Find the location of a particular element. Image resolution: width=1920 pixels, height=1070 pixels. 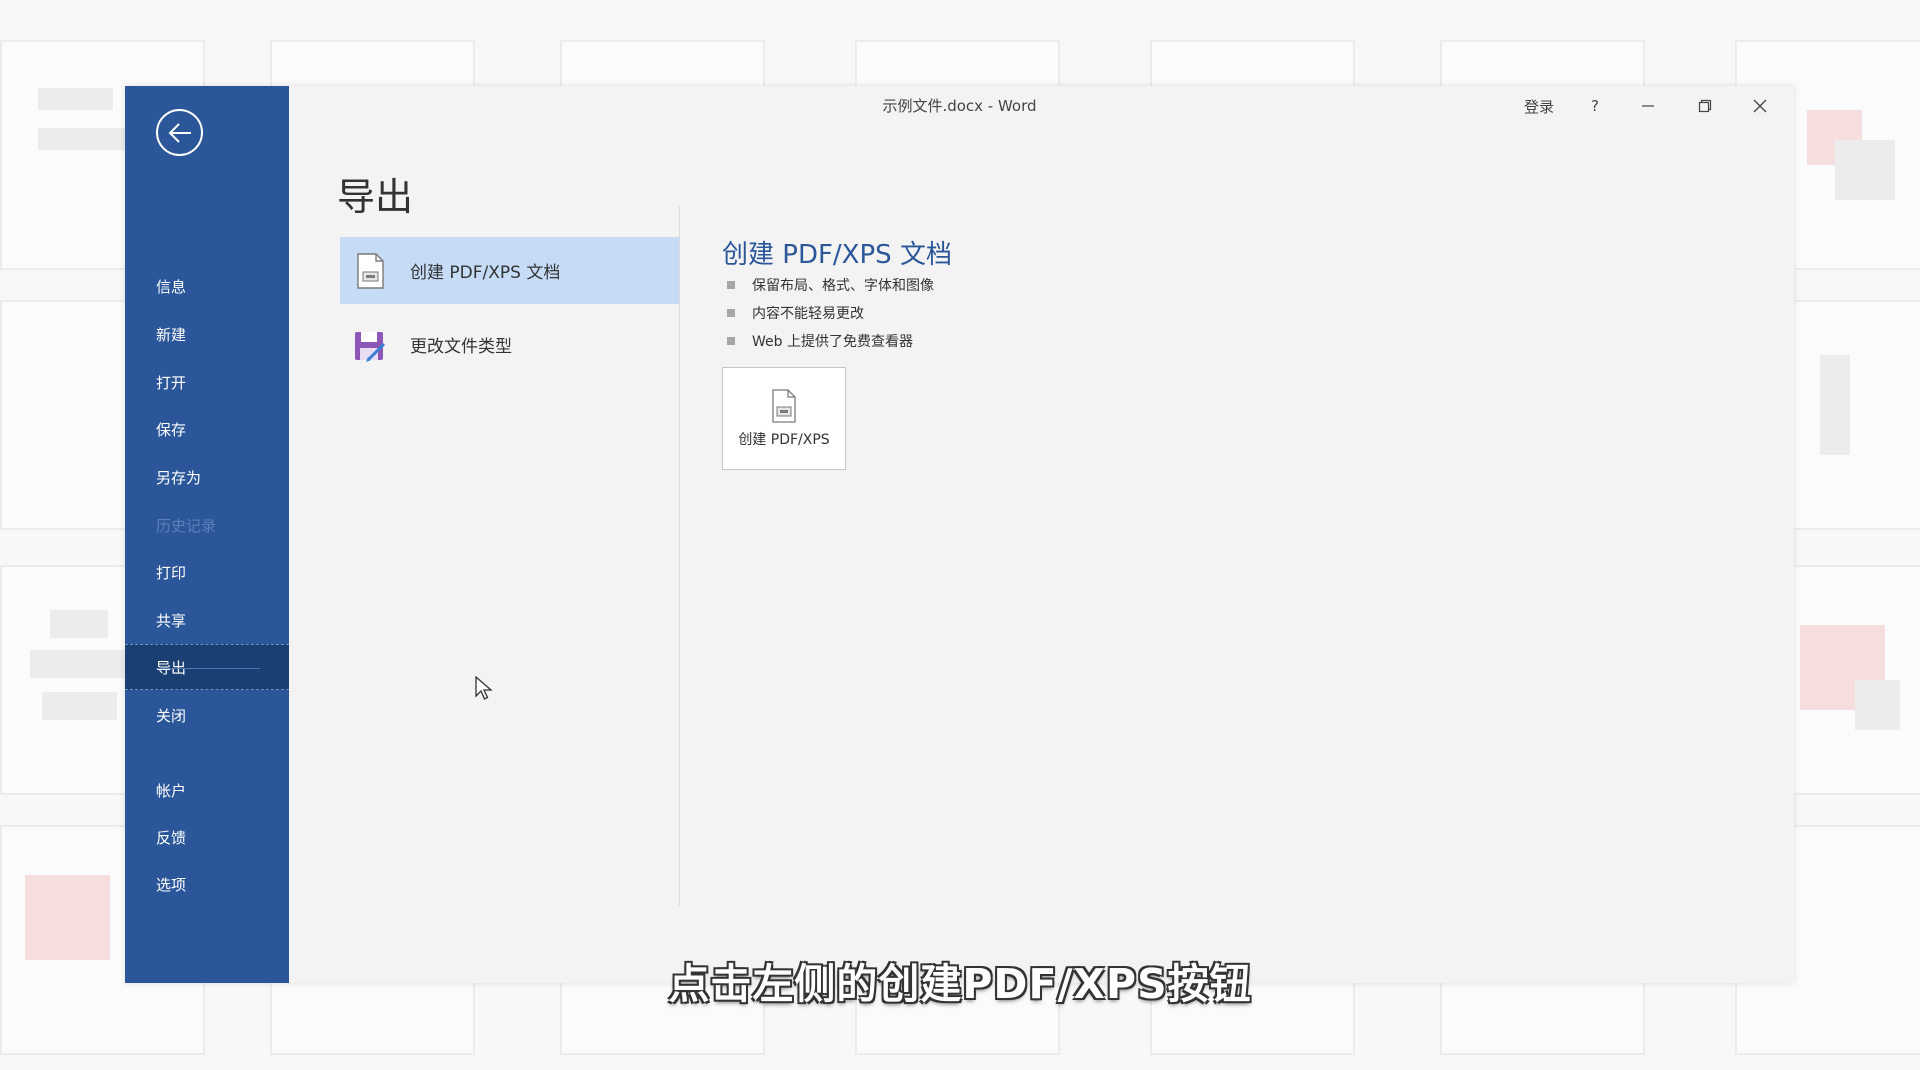

pane-divider is located at coordinates (679, 556).